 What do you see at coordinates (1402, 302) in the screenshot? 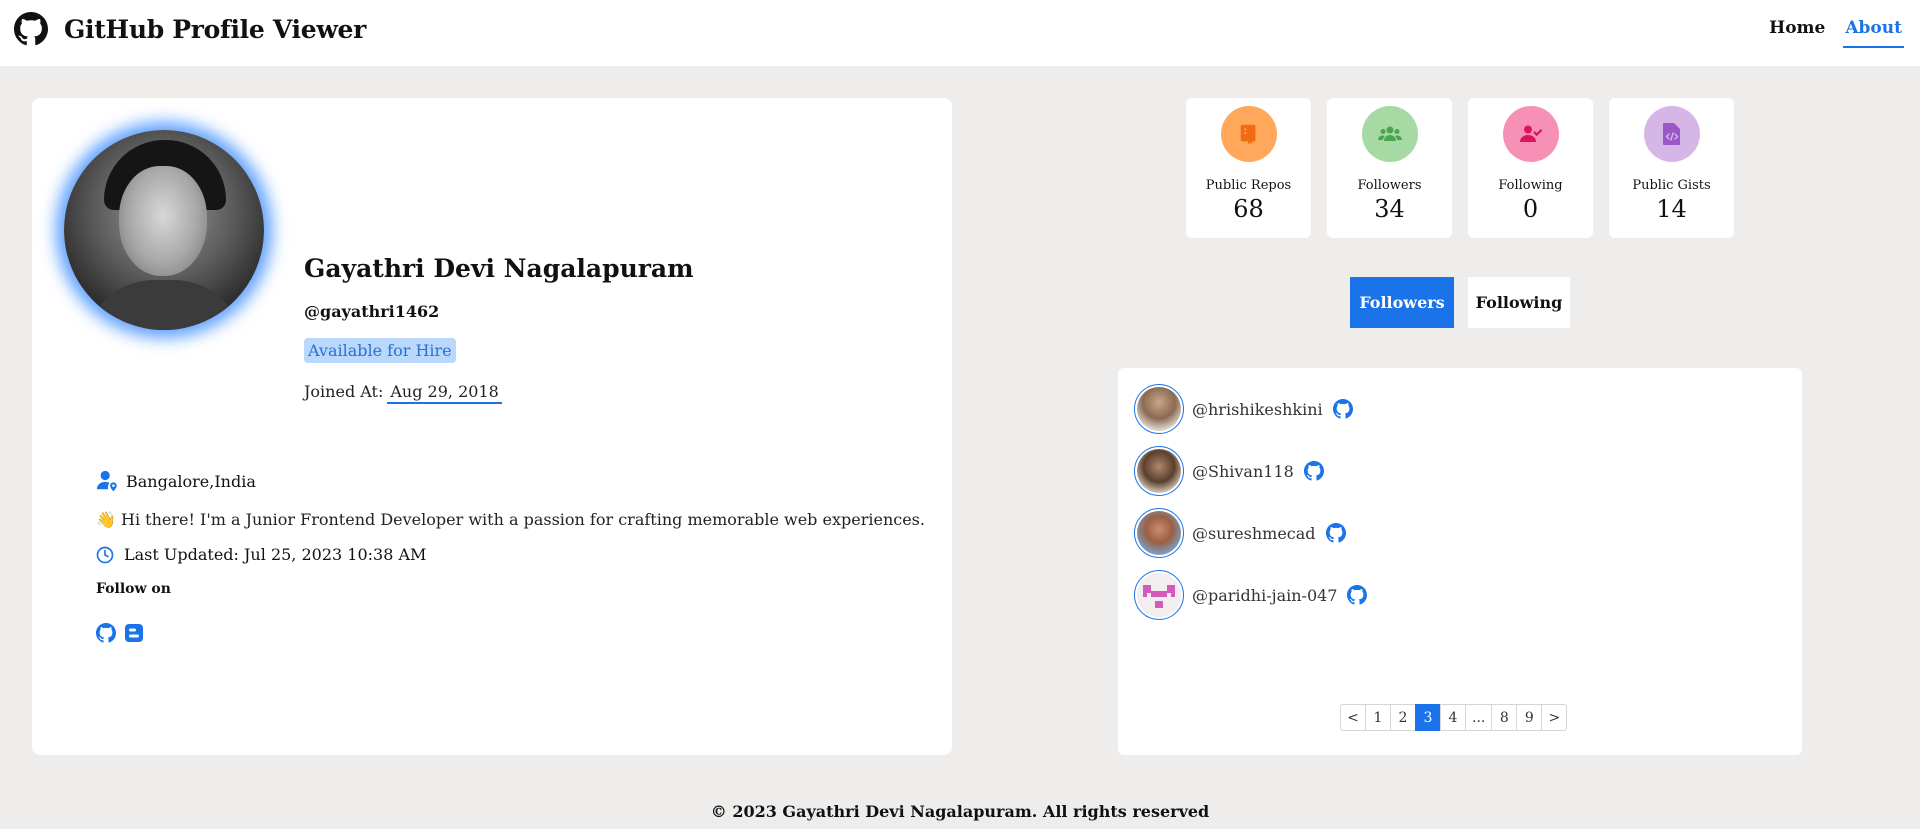
I see `tab-followers: Followers` at bounding box center [1402, 302].